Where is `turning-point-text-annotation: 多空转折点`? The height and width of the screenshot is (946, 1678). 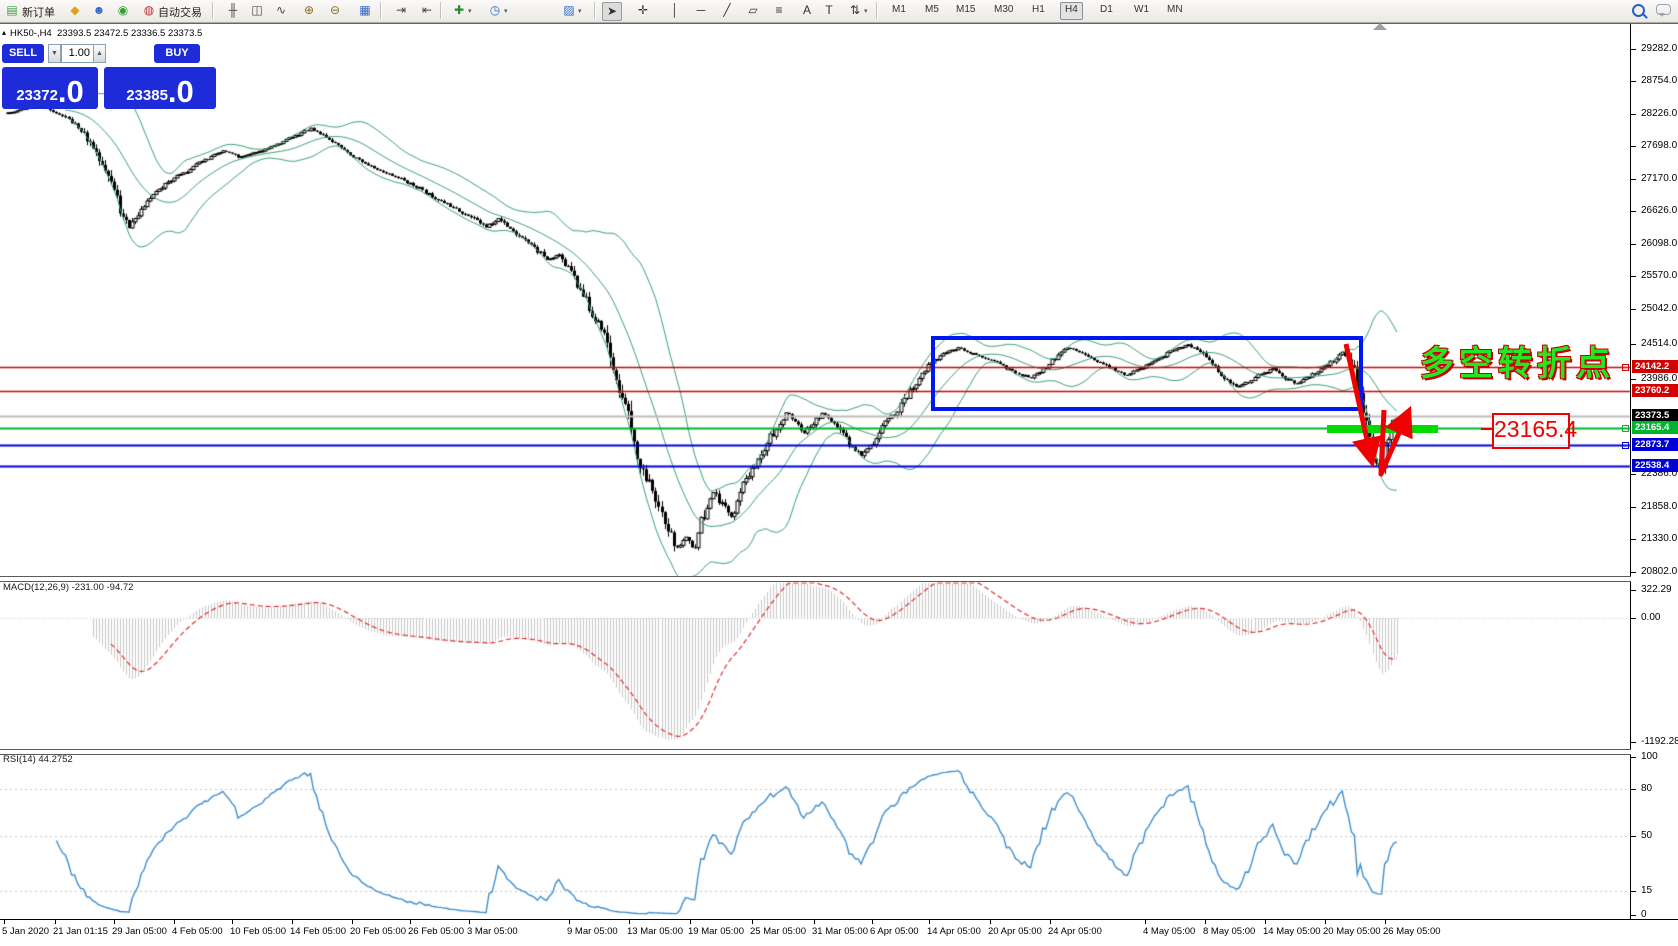
turning-point-text-annotation: 多空转折点 is located at coordinates (1517, 360).